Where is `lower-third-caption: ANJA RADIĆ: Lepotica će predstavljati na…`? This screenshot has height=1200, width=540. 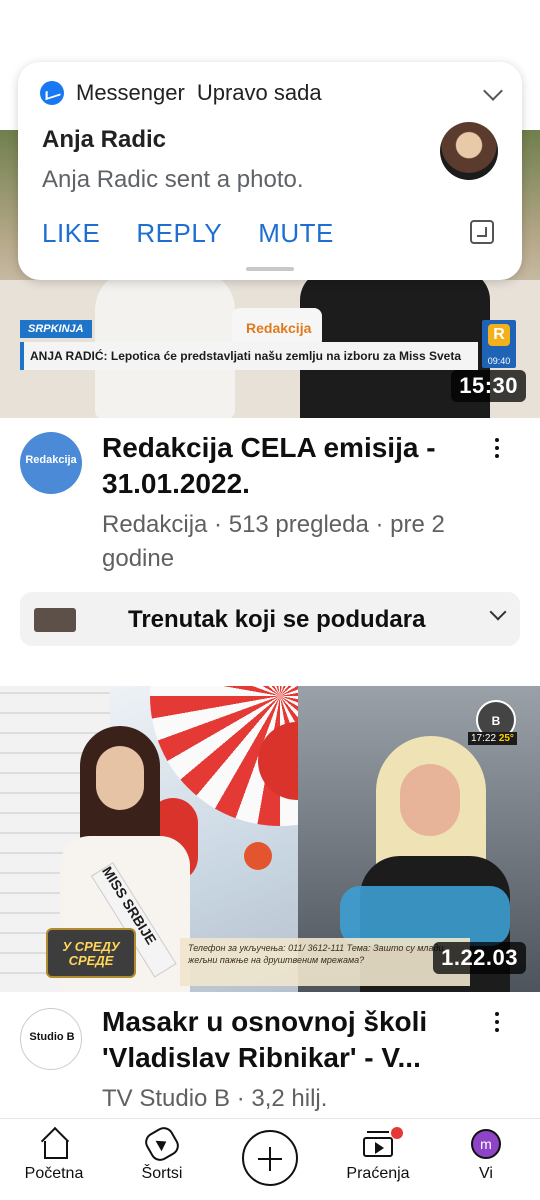
lower-third-caption: ANJA RADIĆ: Lepotica će predstavljati na… is located at coordinates (249, 356).